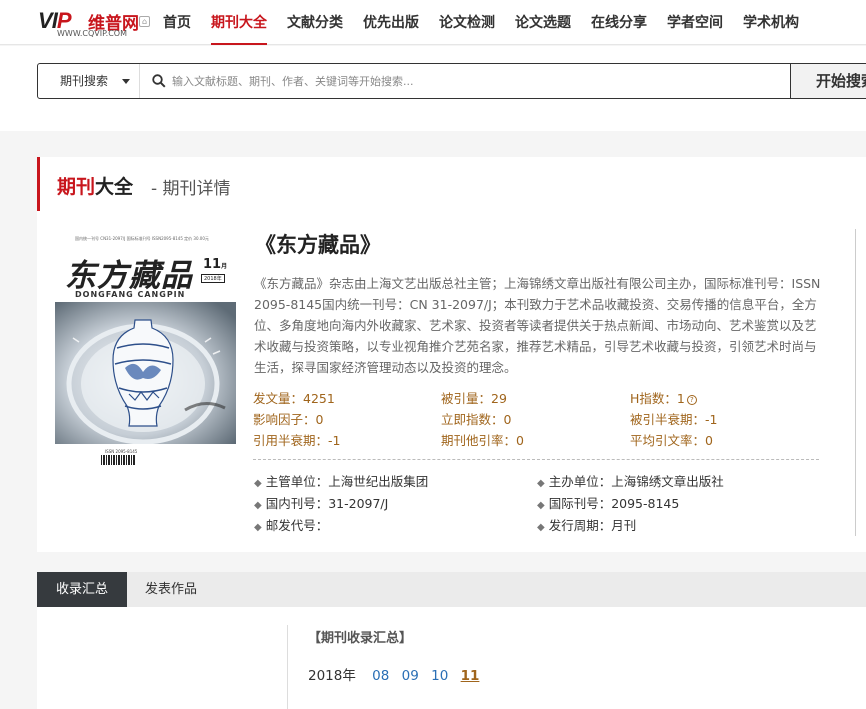  I want to click on meta-postal-code: ◆ 邮发代号：, so click(291, 525).